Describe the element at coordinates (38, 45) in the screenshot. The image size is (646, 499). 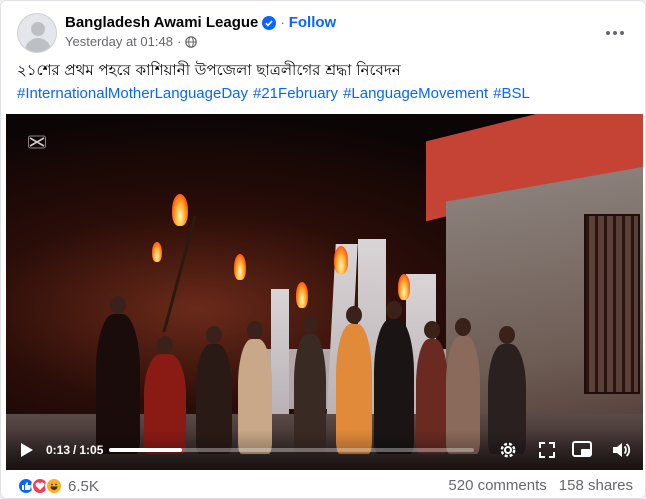
I see `avatar-body` at that location.